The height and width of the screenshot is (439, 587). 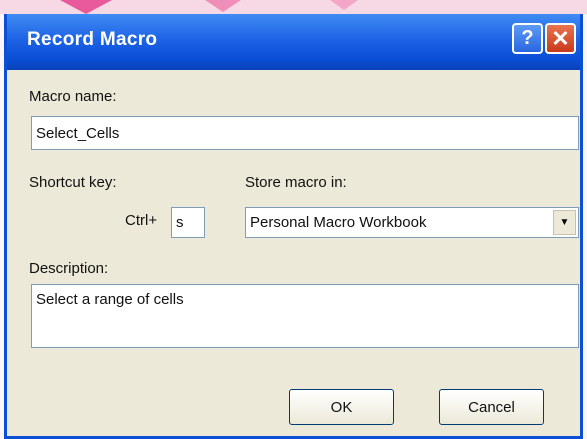 I want to click on store-macro-select: Personal Macro Workbook ▼, so click(x=412, y=222).